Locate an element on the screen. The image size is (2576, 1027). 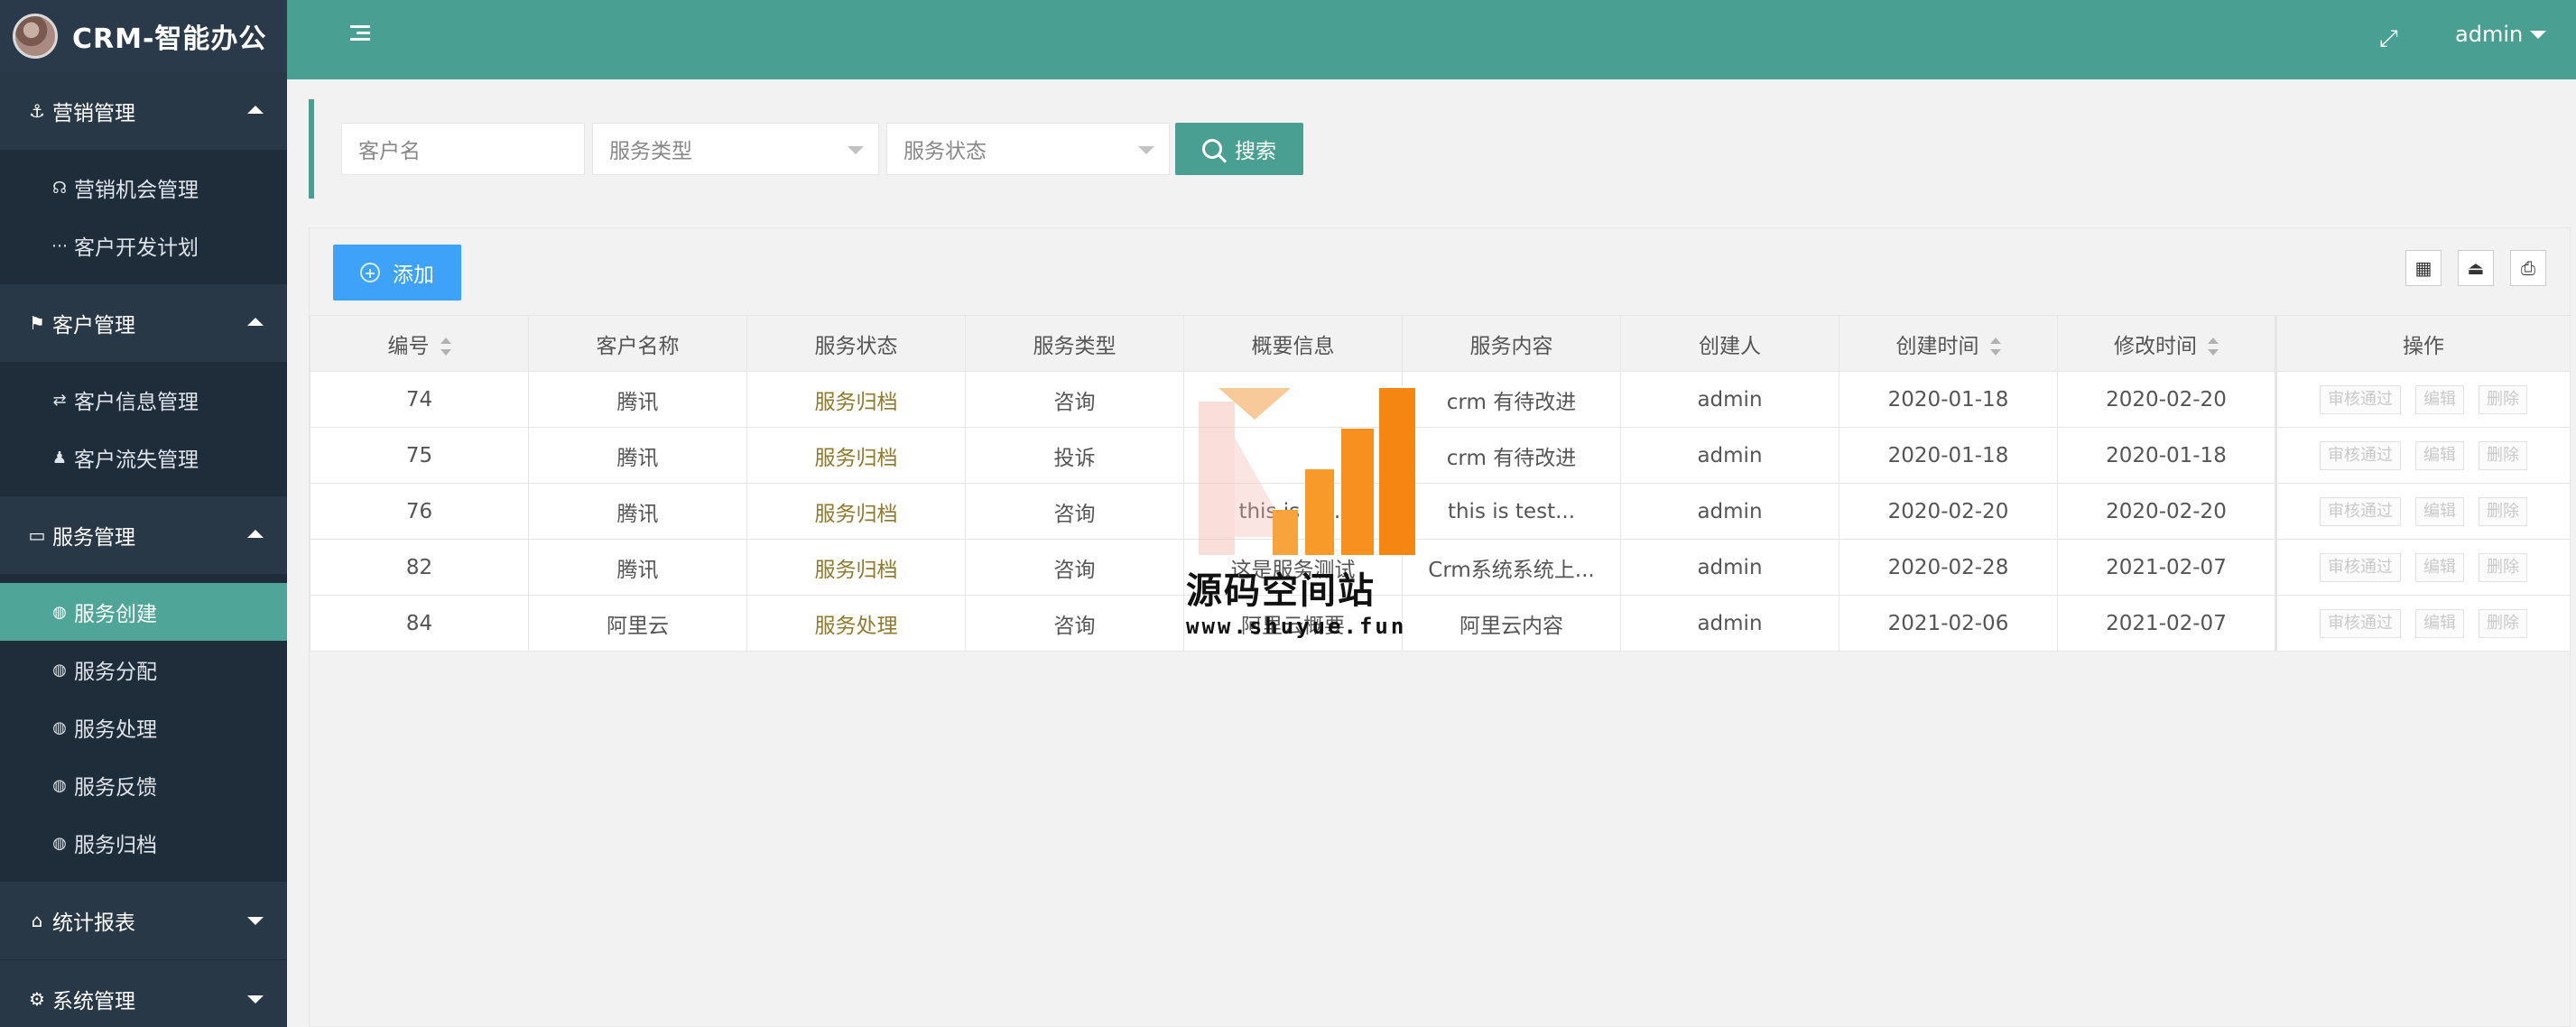
column-header: 创建时间 is located at coordinates (1948, 343).